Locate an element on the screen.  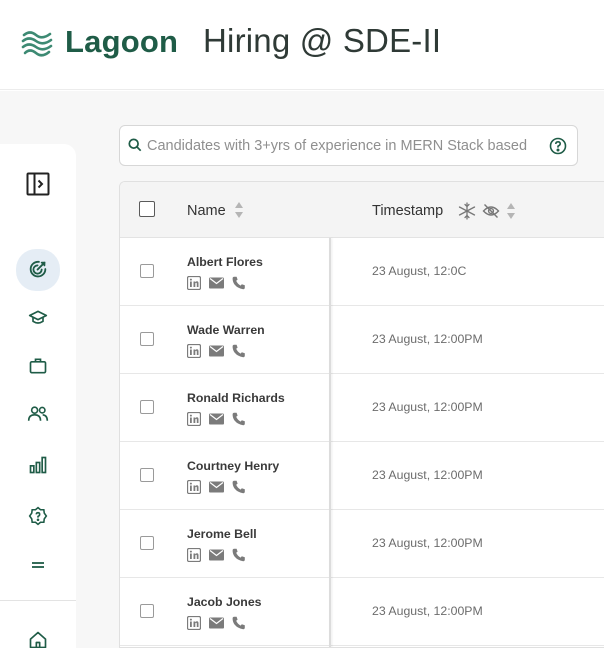
bar-chart-icon is located at coordinates (38, 465).